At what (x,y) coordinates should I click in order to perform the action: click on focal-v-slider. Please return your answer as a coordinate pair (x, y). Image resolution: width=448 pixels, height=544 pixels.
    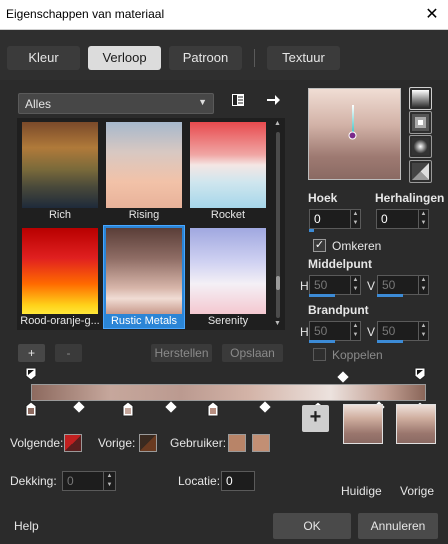
    Looking at the image, I should click on (390, 341).